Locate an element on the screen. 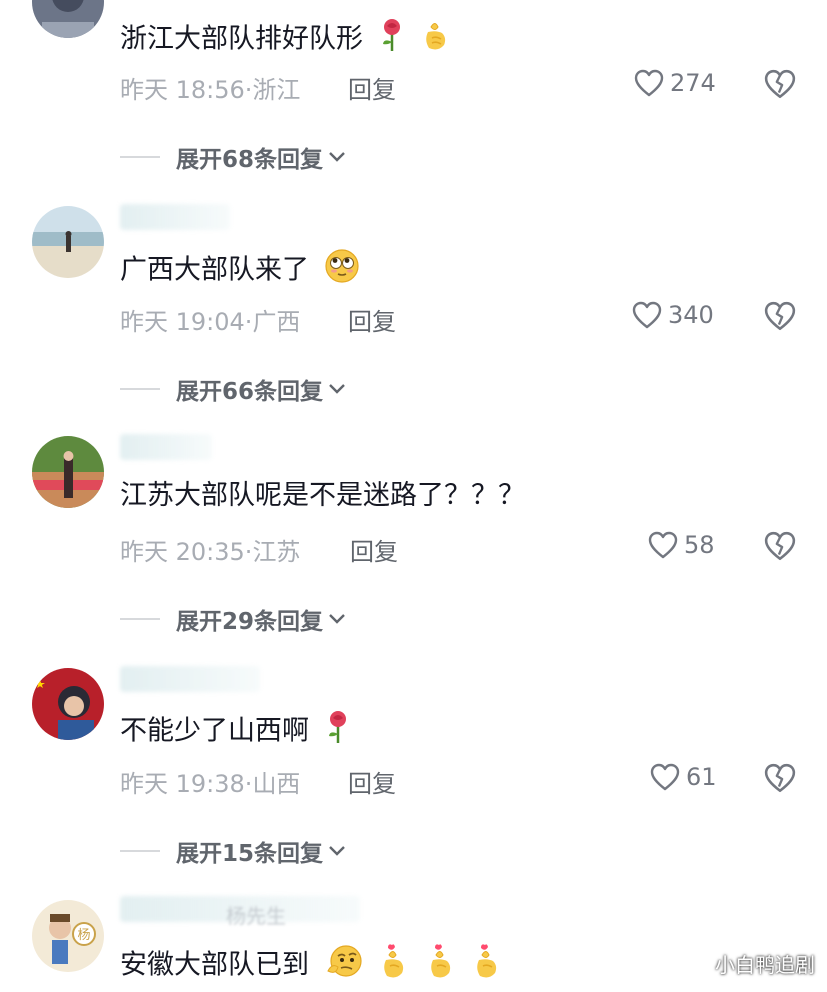  comment-time: 昨天 19:38 is located at coordinates (182, 784).